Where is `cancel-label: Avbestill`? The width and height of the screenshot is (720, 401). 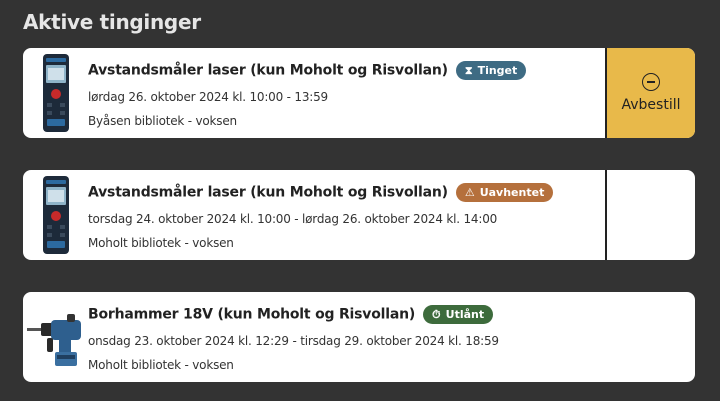 cancel-label: Avbestill is located at coordinates (651, 105).